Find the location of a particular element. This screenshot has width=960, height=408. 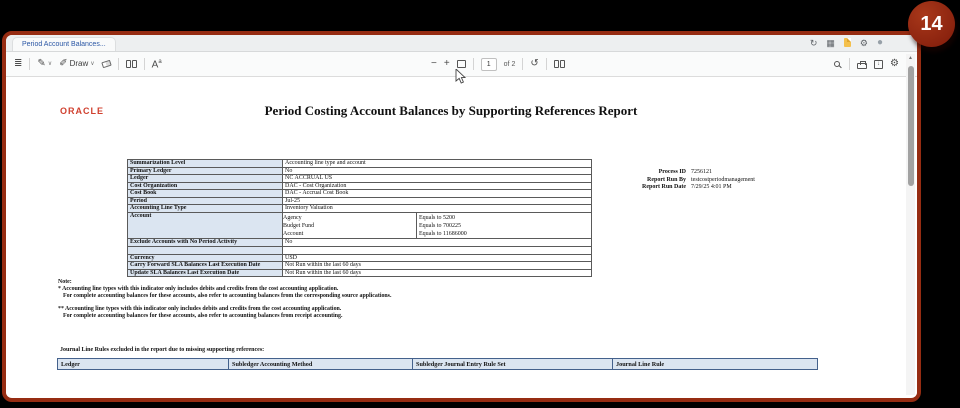

step-badge: 14 is located at coordinates (931, 24).